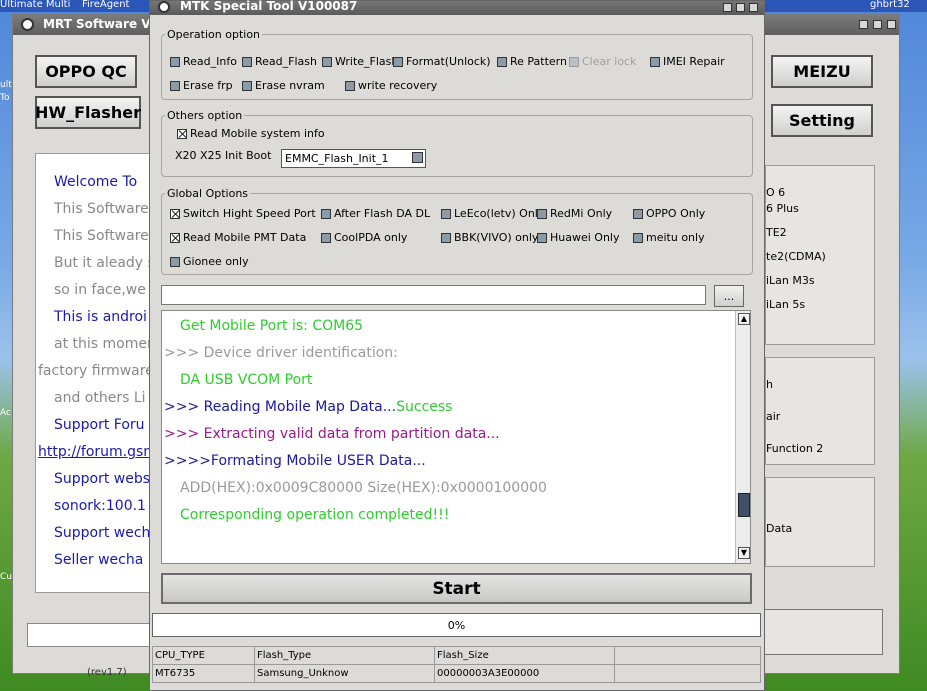 This screenshot has width=927, height=691. I want to click on mtk-title-bar: MTK Special Tool V100087, so click(457, 7).